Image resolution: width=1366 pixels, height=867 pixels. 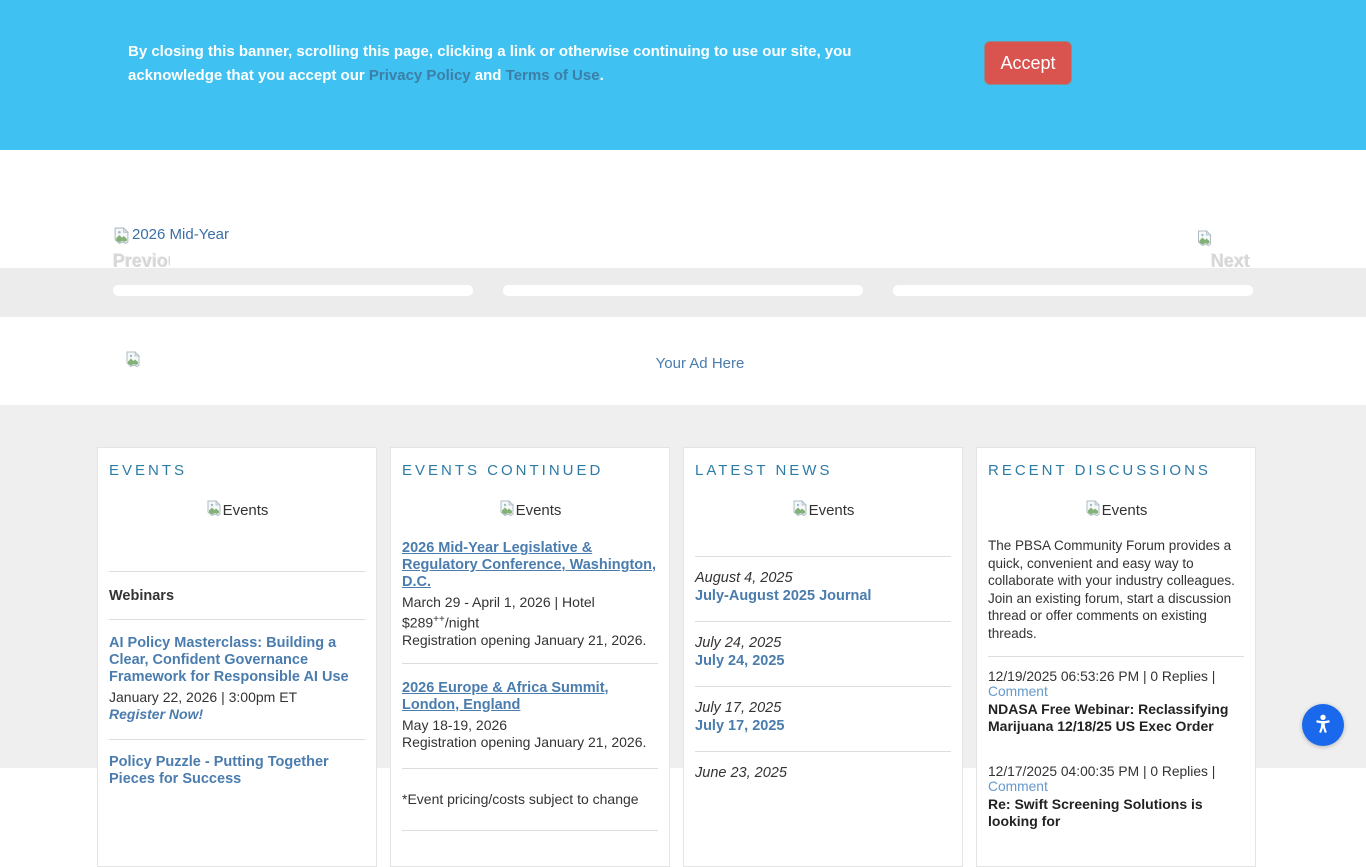 I want to click on accept-button: Accept, so click(x=1028, y=63).